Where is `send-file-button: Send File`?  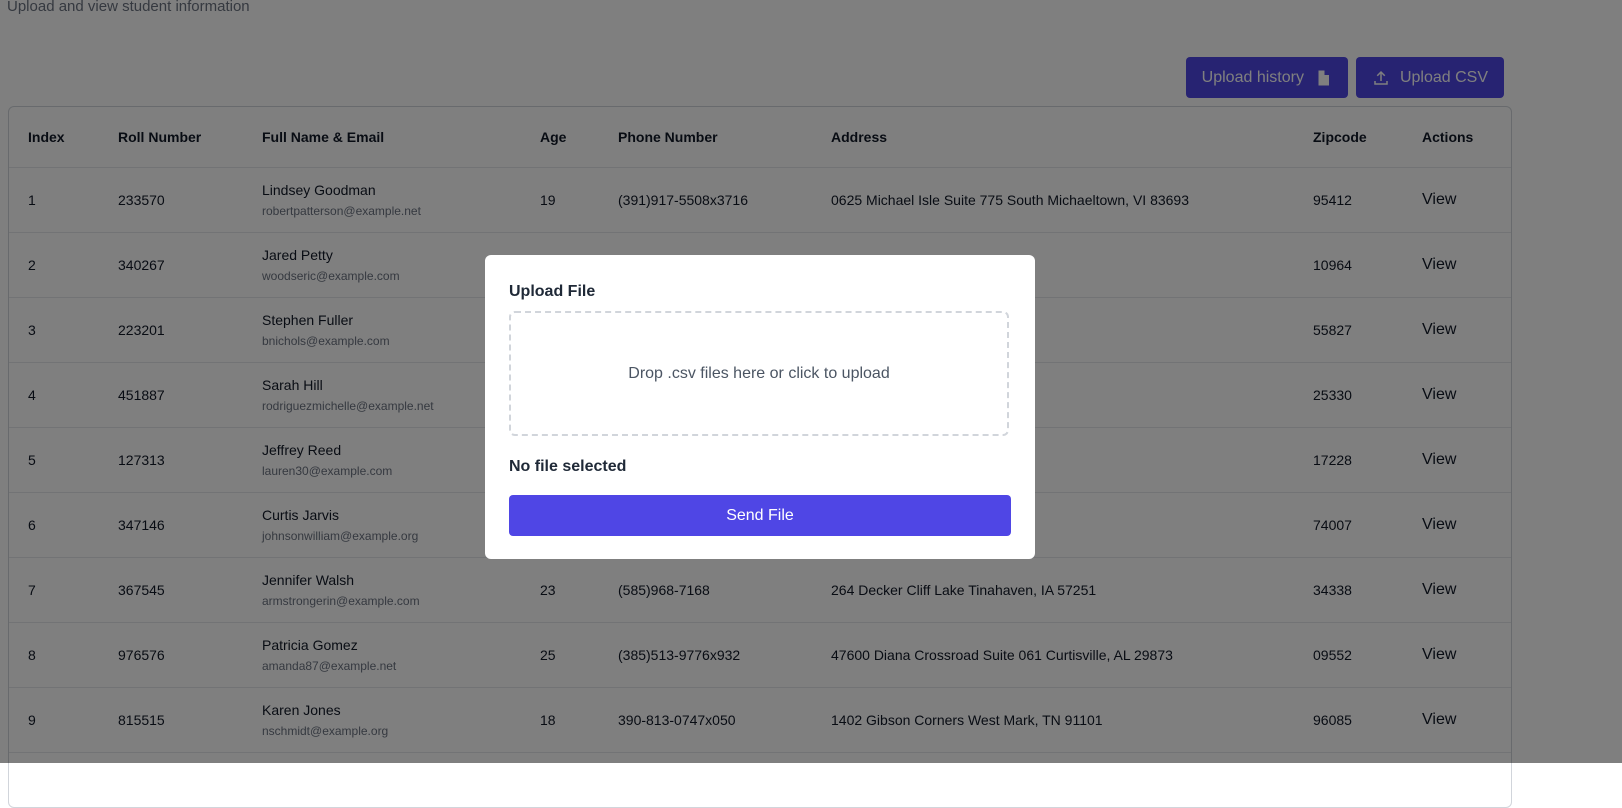
send-file-button: Send File is located at coordinates (760, 515).